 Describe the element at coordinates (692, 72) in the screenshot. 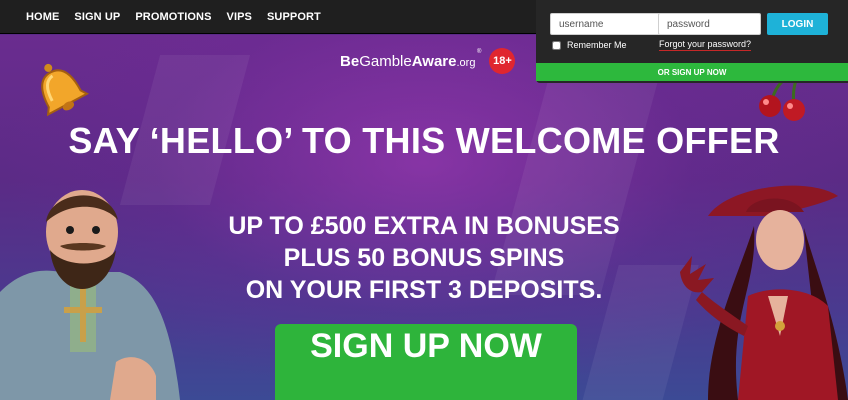

I see `or-sign-up-button: OR SIGN UP NOW` at that location.